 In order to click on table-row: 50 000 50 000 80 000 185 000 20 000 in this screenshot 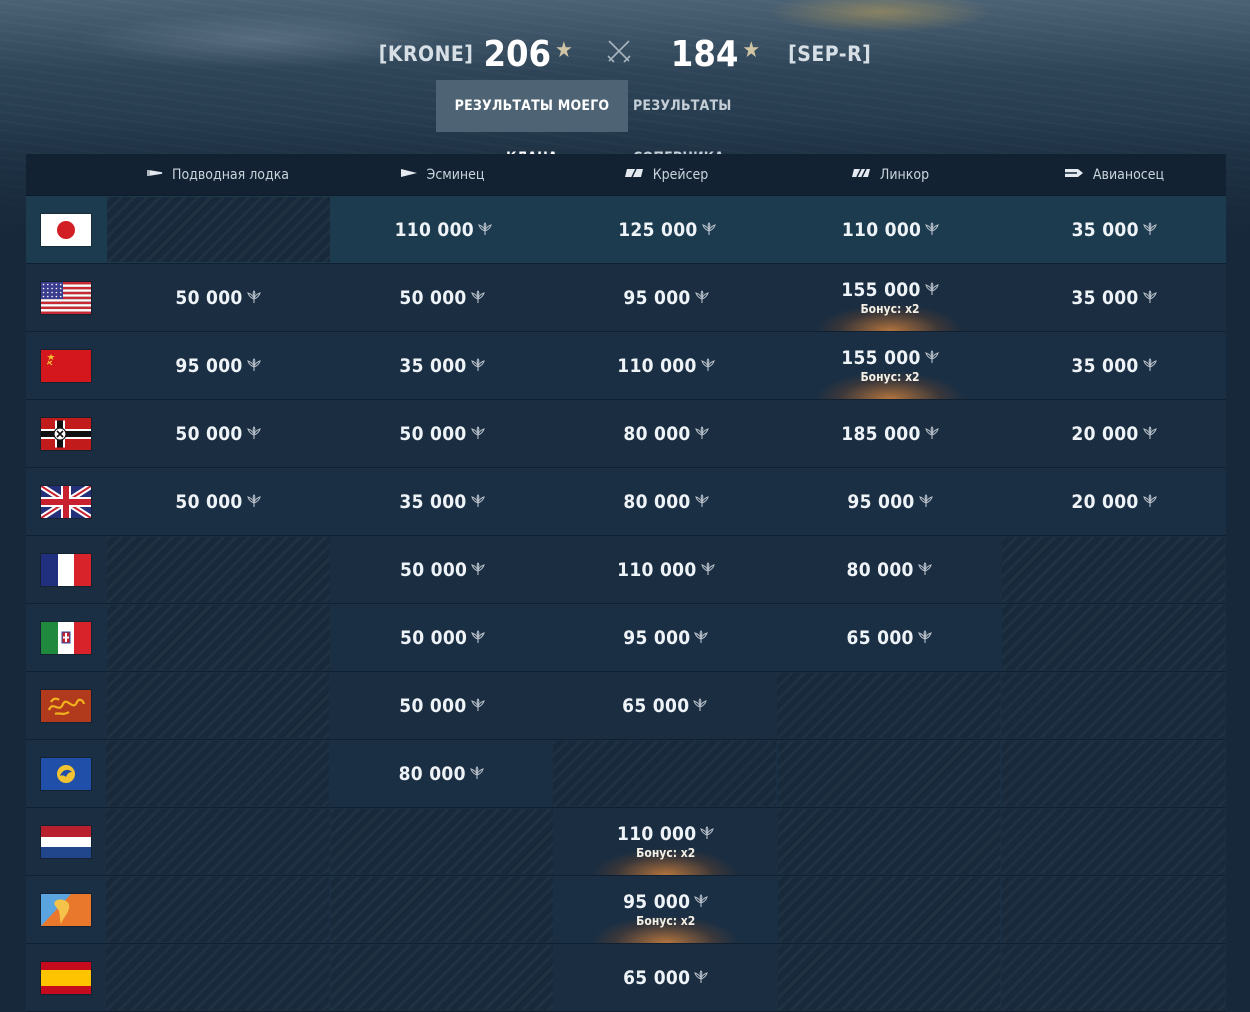, I will do `click(626, 434)`.